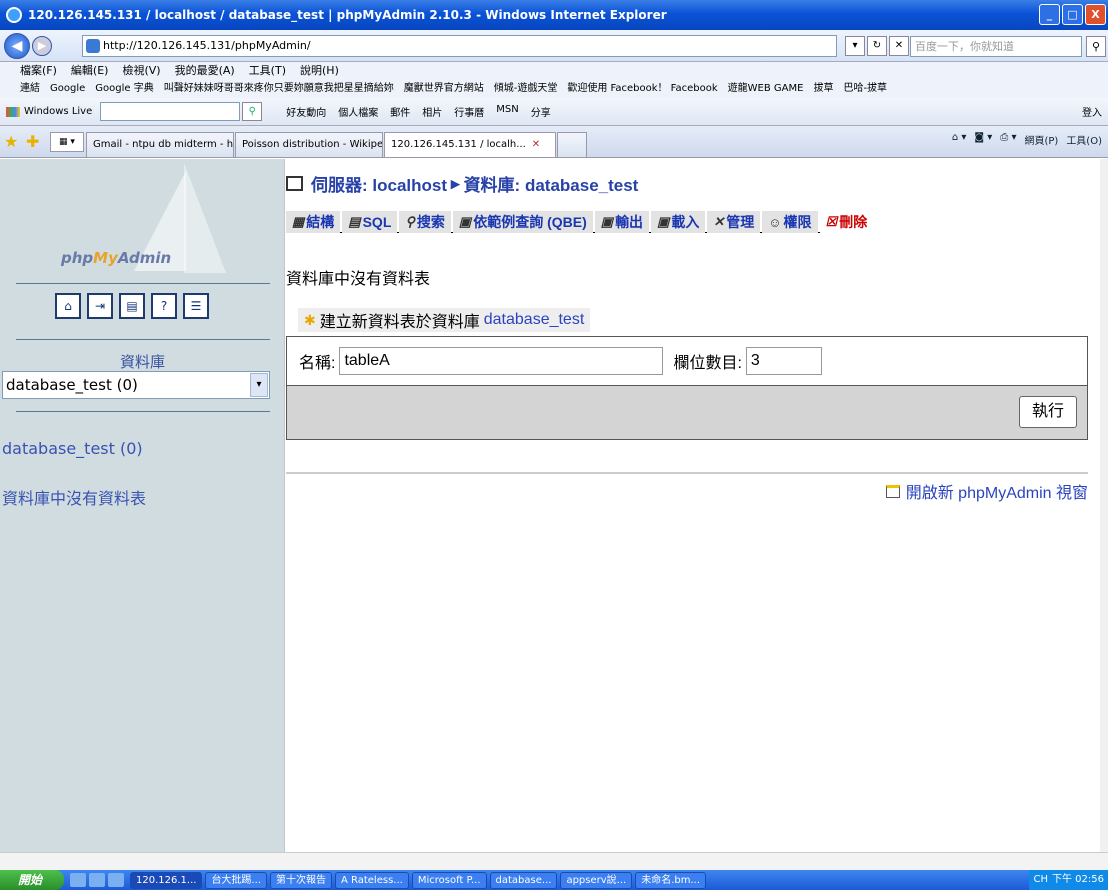 The width and height of the screenshot is (1108, 890). Describe the element at coordinates (1084, 139) in the screenshot. I see `tools-menu: 工具(O)` at that location.